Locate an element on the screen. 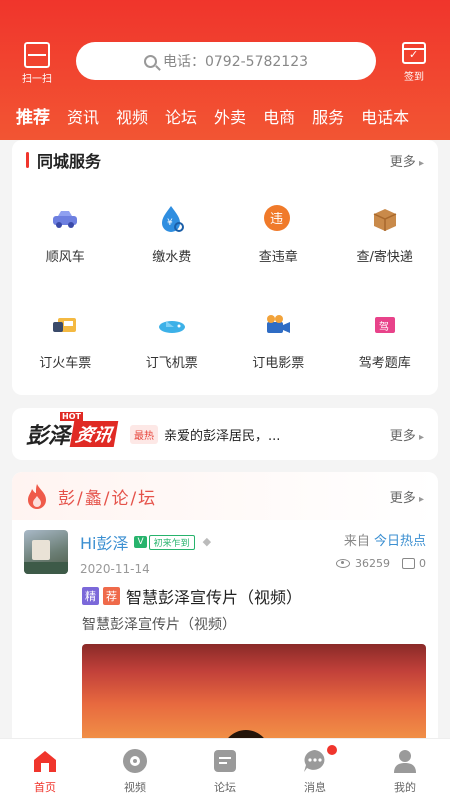 This screenshot has width=450, height=800. video-icon is located at coordinates (135, 761).